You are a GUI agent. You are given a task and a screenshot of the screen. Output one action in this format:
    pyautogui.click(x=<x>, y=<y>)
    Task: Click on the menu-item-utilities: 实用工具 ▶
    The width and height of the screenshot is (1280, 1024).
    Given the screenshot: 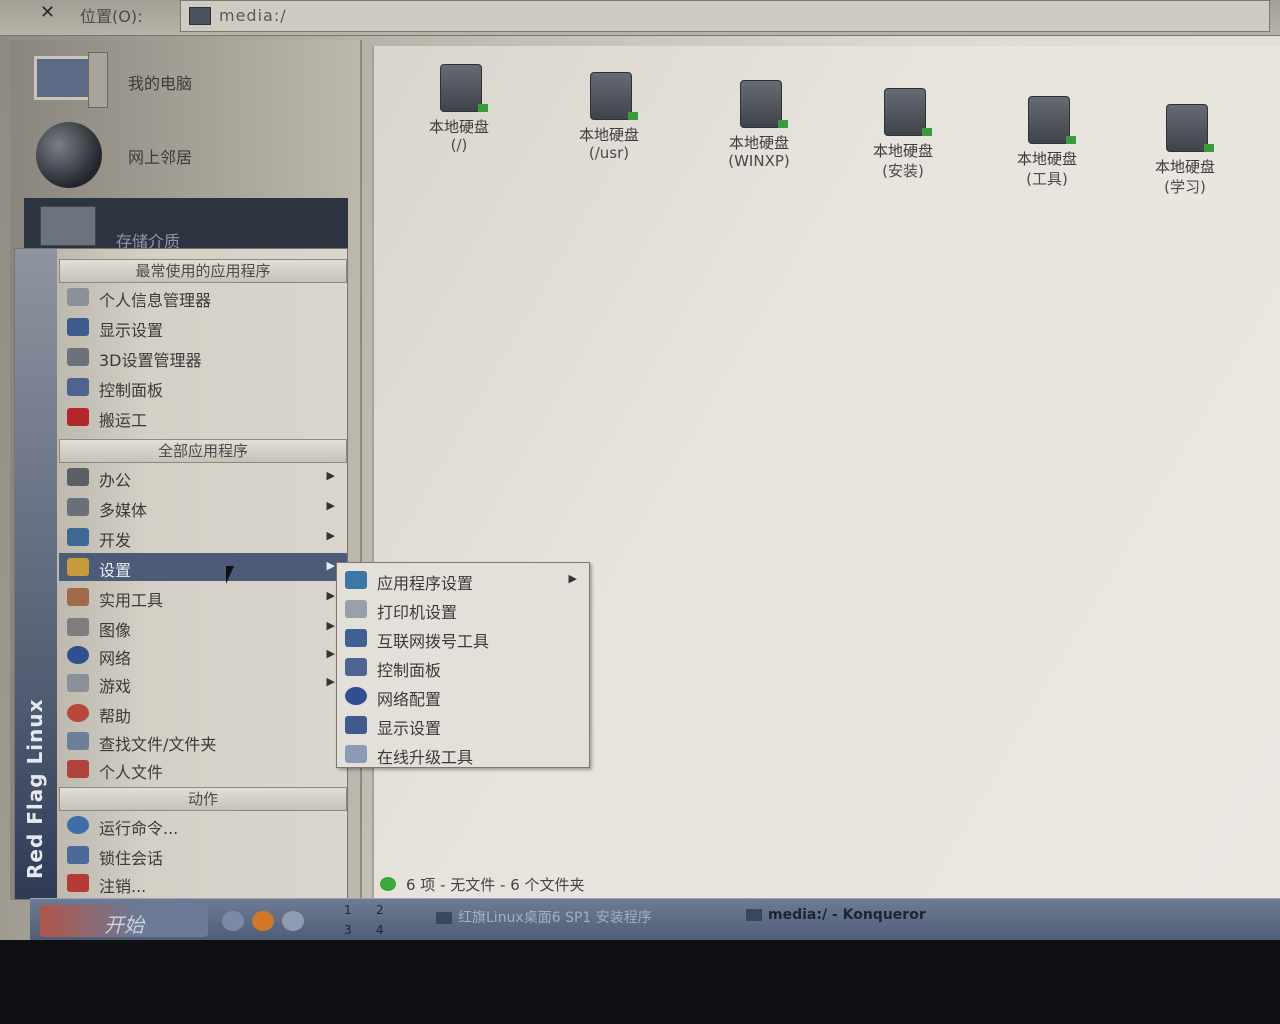 What is the action you would take?
    pyautogui.click(x=203, y=597)
    